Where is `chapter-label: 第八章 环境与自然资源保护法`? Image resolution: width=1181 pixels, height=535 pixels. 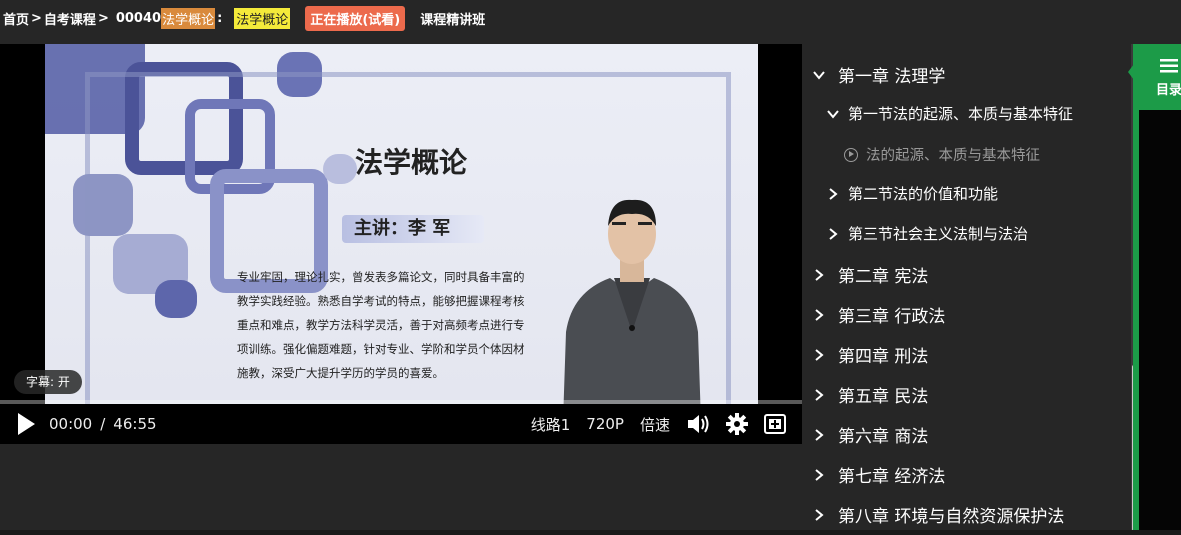 chapter-label: 第八章 环境与自然资源保护法 is located at coordinates (951, 517).